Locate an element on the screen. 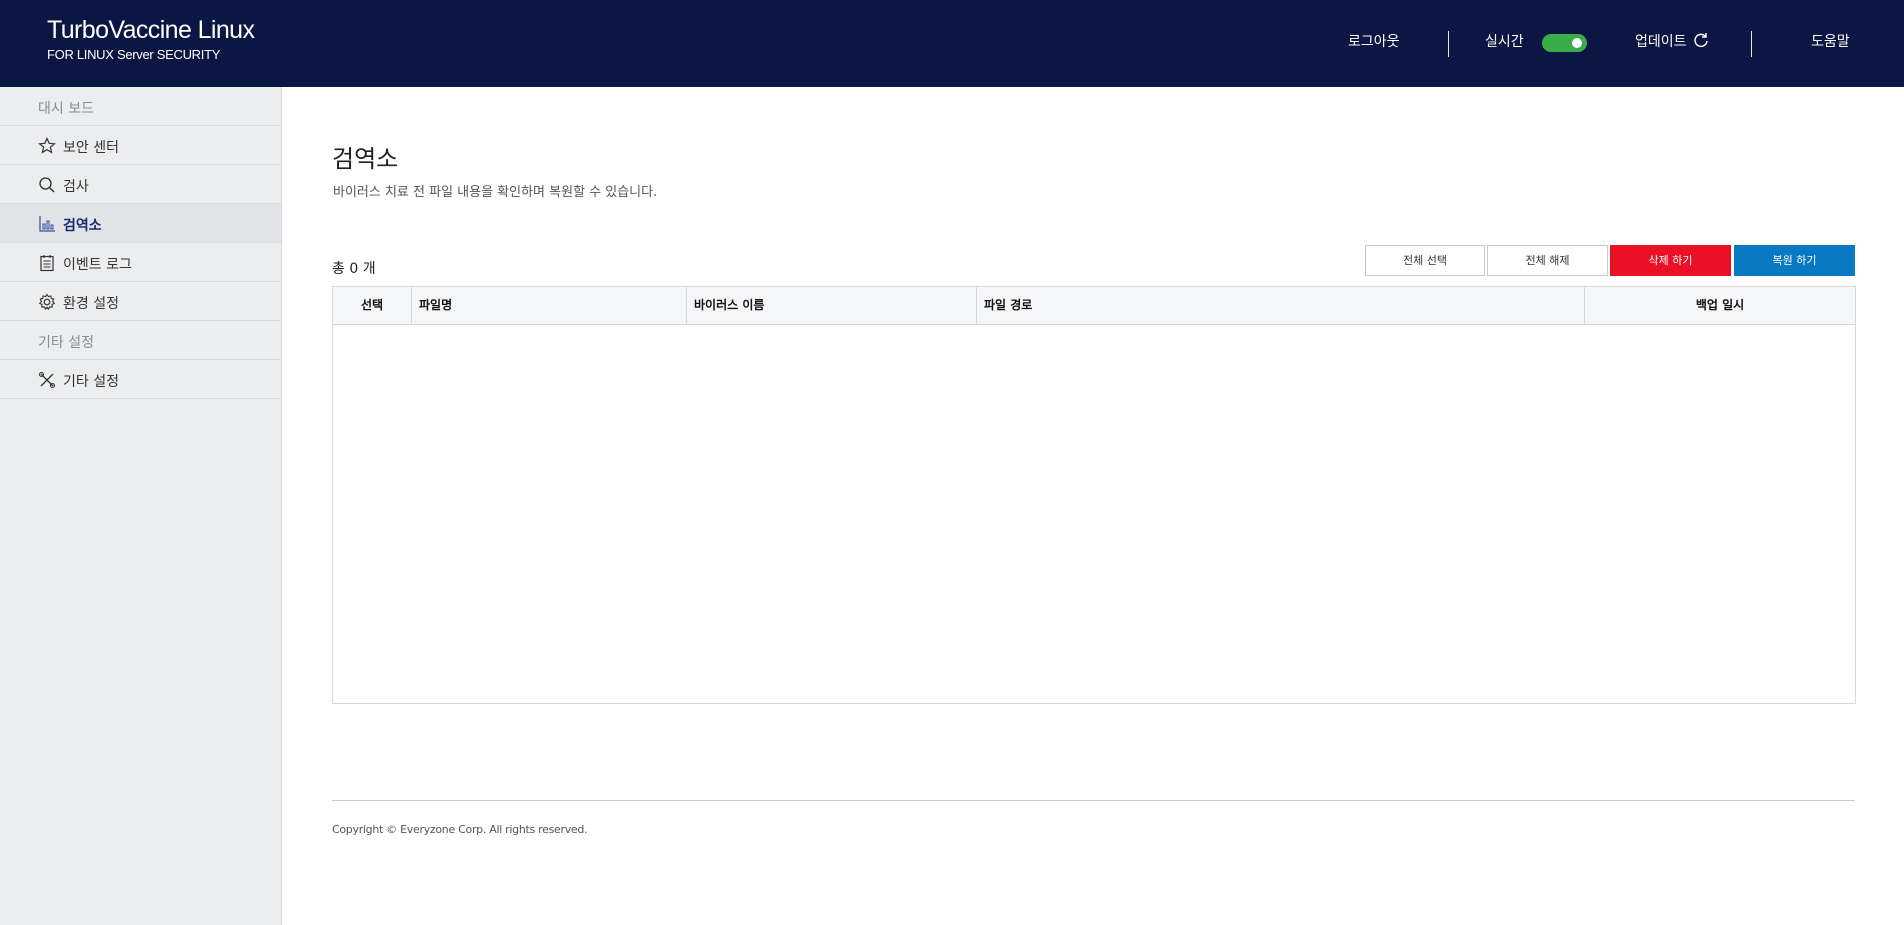 This screenshot has height=925, width=1904. column-header-filename: 파일명 is located at coordinates (549, 305).